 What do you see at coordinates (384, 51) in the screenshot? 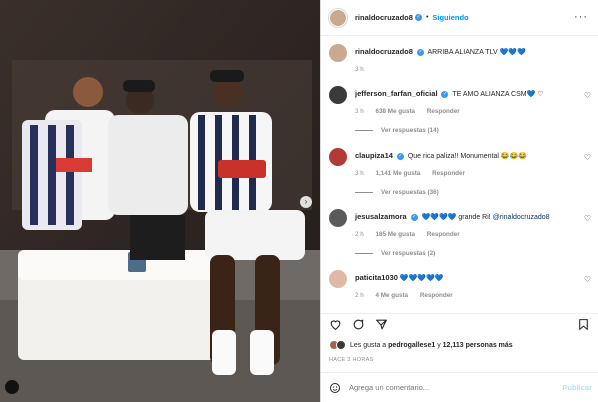
I see `caption-username: rinaldocruzado8` at bounding box center [384, 51].